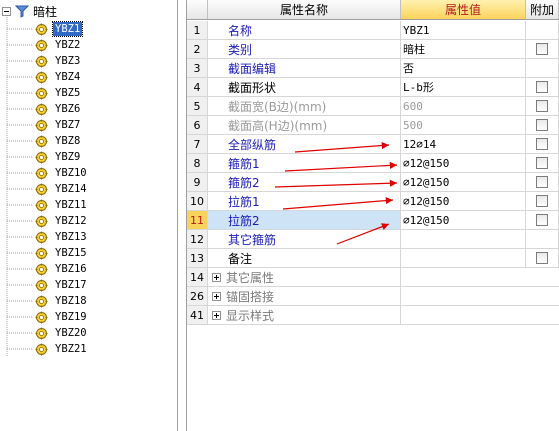 The height and width of the screenshot is (431, 559). What do you see at coordinates (197, 68) in the screenshot?
I see `row-number: 3` at bounding box center [197, 68].